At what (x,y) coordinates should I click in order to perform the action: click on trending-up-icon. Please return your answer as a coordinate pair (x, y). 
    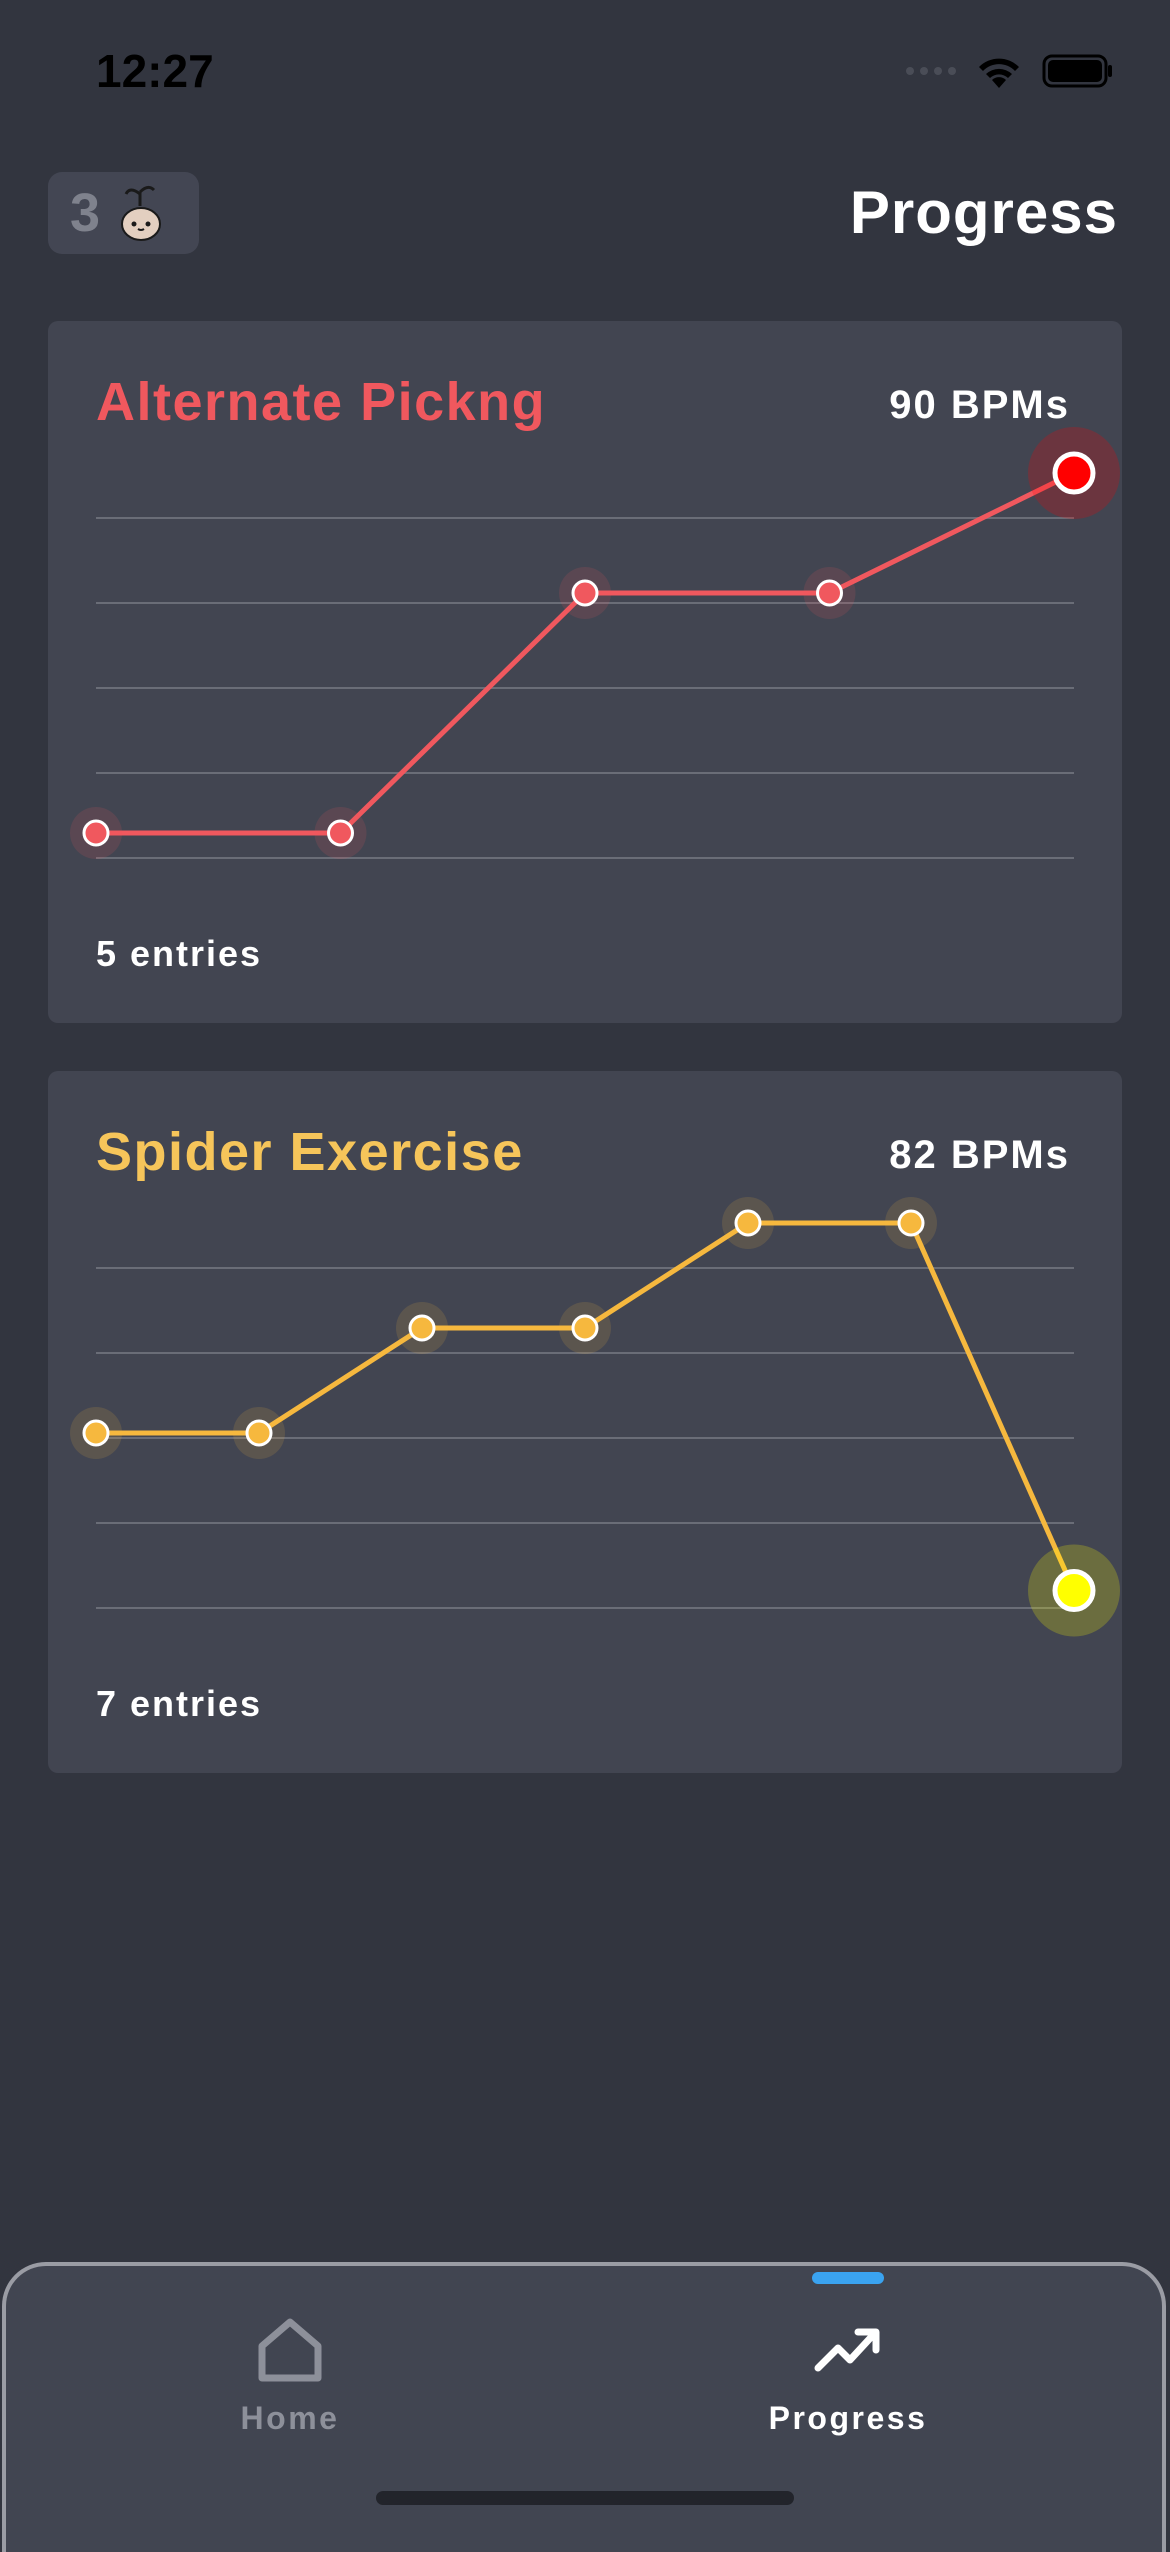
    Looking at the image, I should click on (847, 2350).